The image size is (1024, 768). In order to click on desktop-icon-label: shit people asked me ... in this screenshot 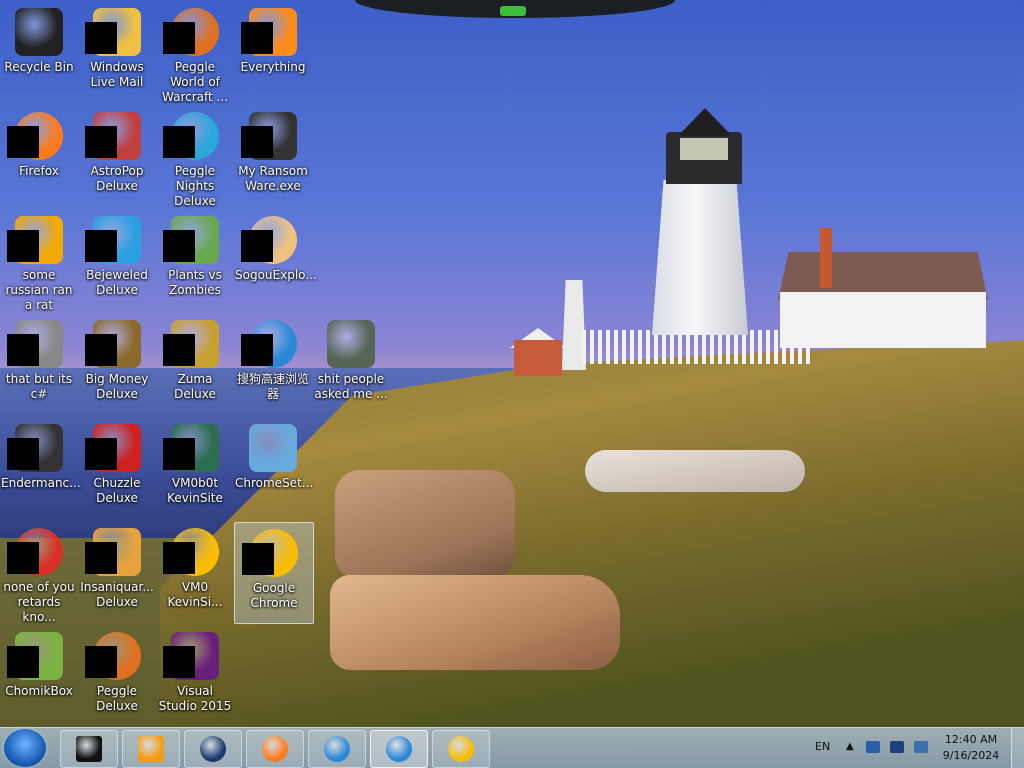, I will do `click(351, 386)`.